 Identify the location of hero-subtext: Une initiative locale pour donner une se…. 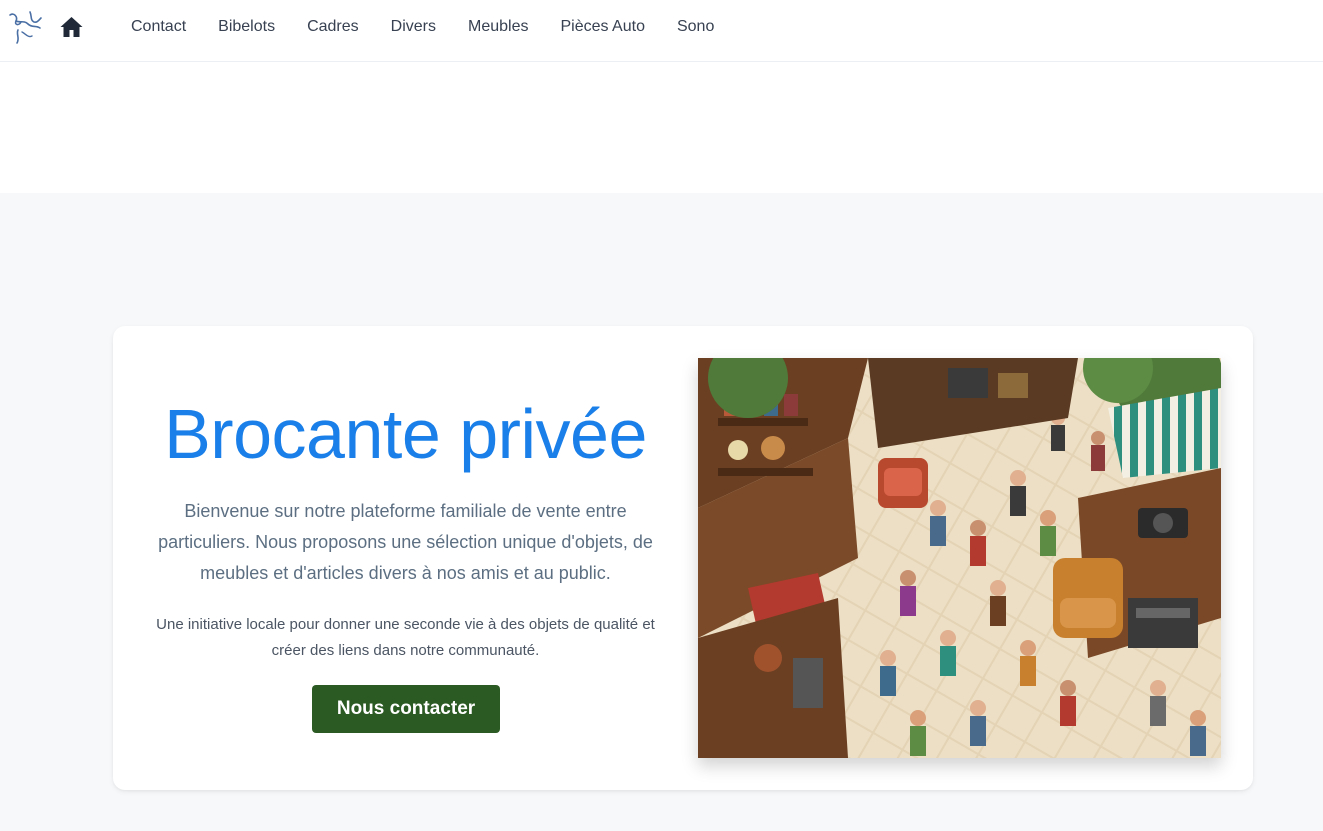
(405, 637).